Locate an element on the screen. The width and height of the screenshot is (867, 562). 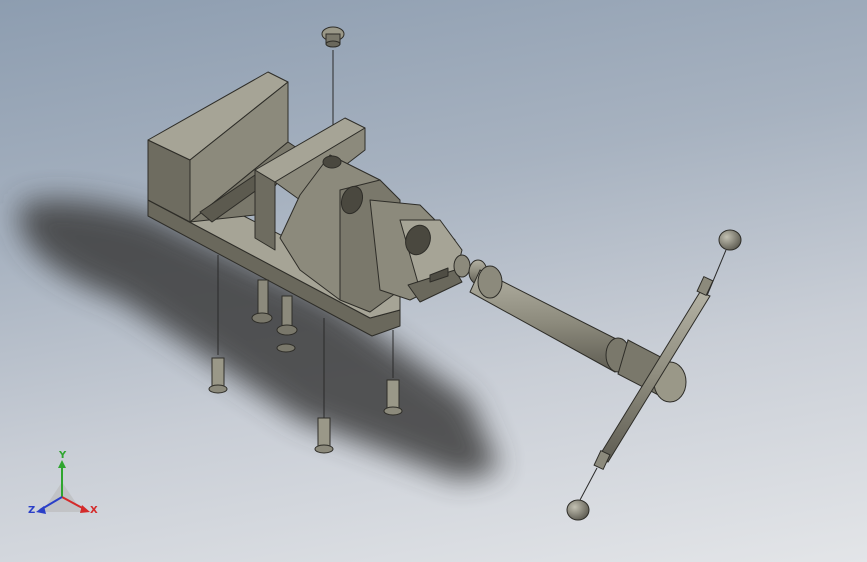
axis-x-label: X is located at coordinates (94, 510).